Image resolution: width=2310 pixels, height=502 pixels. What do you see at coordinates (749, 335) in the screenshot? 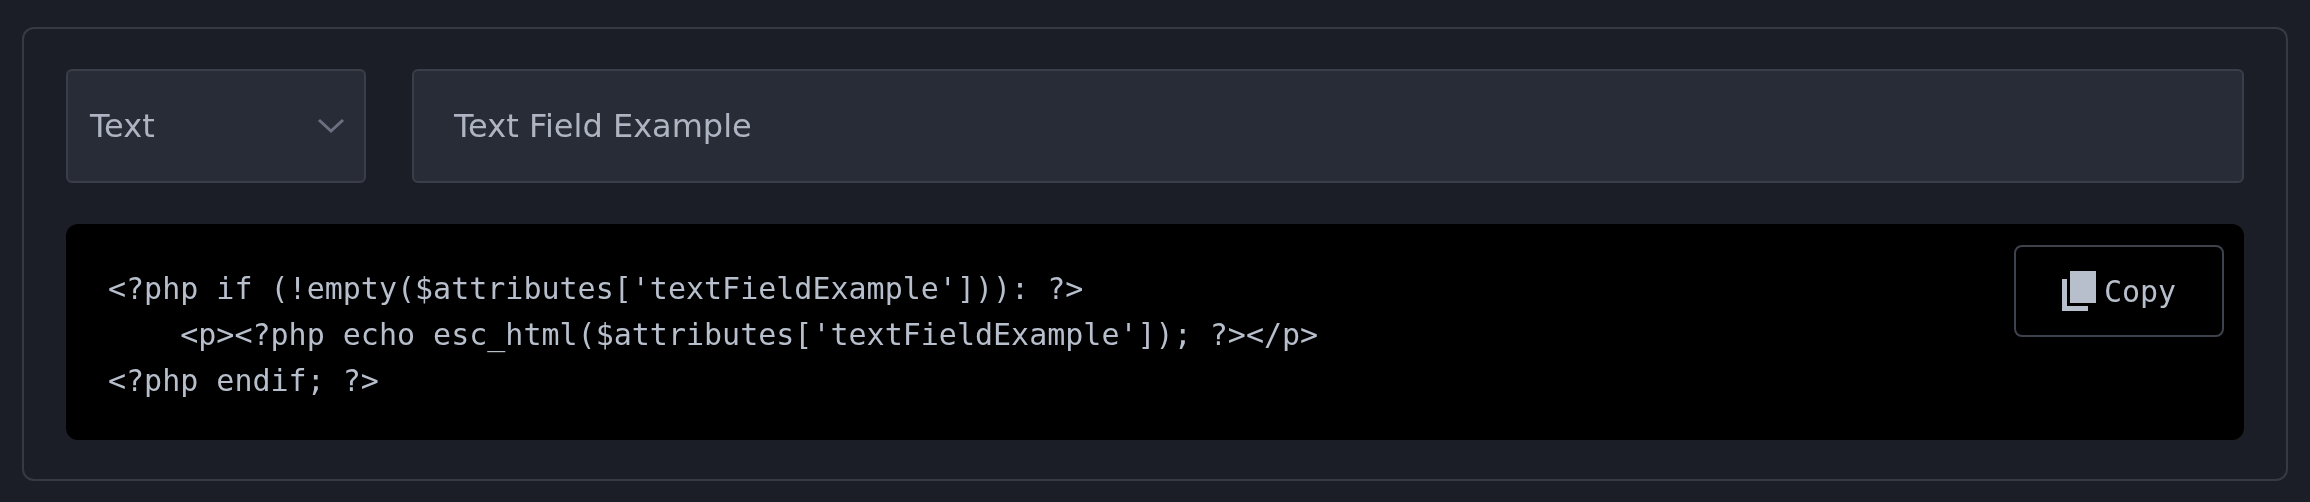
I see `code-line: <p><?php echo esc_html($attributes['textFieldExample']); ?></p>` at bounding box center [749, 335].